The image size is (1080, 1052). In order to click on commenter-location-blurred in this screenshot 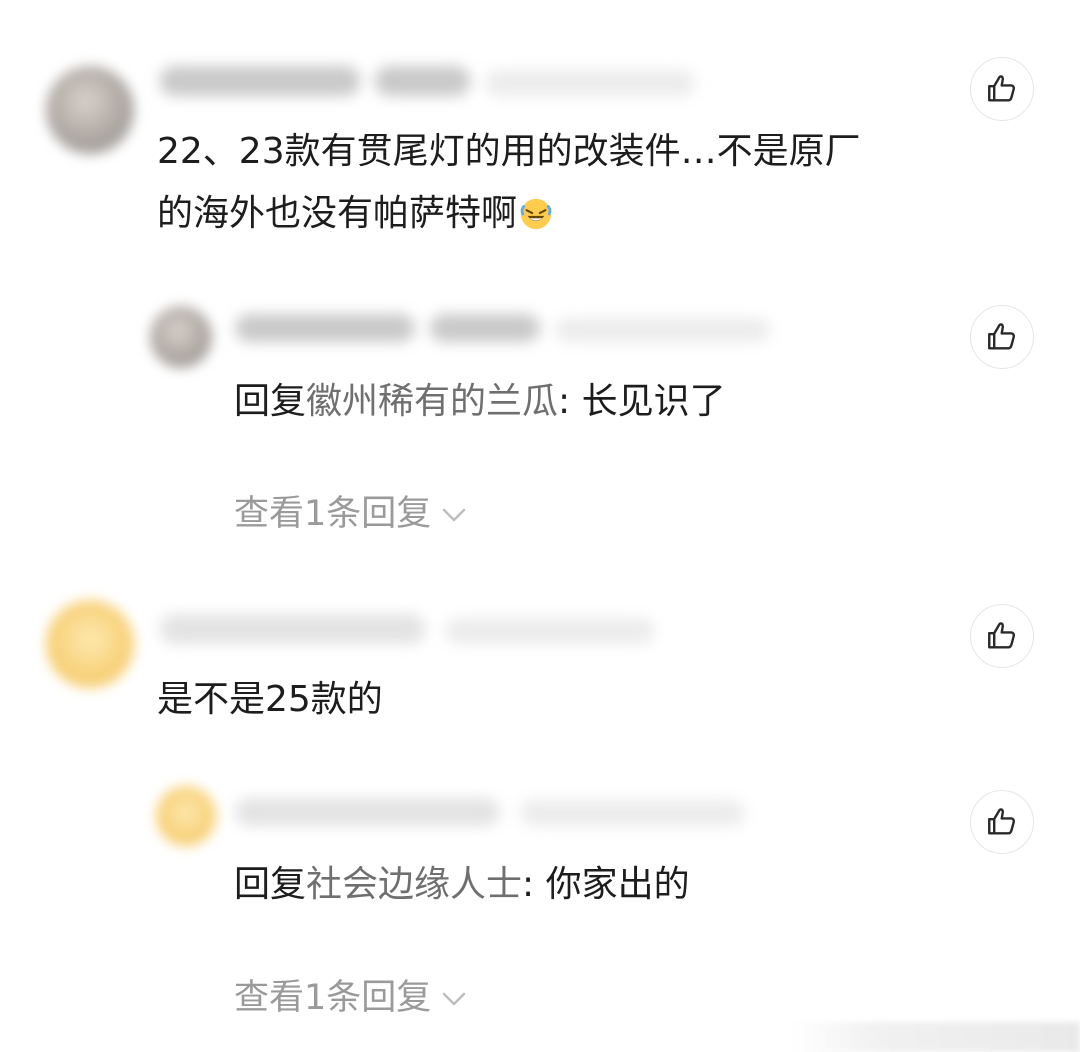, I will do `click(590, 83)`.